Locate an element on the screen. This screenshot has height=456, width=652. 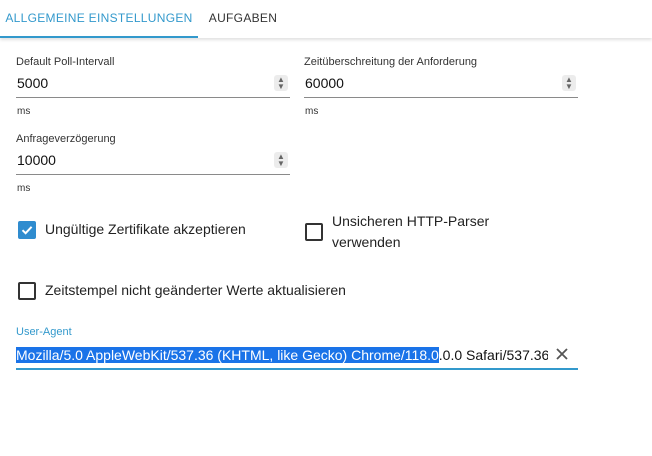
request-timeout-underline is located at coordinates (441, 97).